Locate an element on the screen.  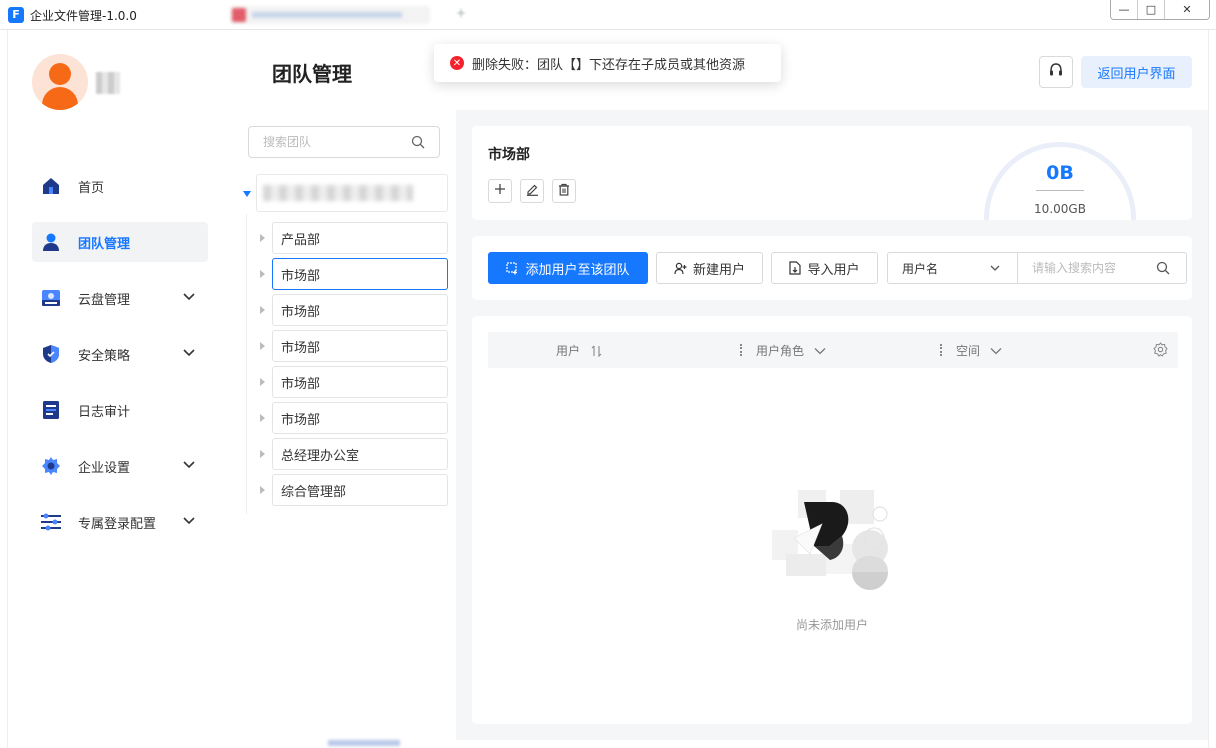
gauge-divider is located at coordinates (1060, 190).